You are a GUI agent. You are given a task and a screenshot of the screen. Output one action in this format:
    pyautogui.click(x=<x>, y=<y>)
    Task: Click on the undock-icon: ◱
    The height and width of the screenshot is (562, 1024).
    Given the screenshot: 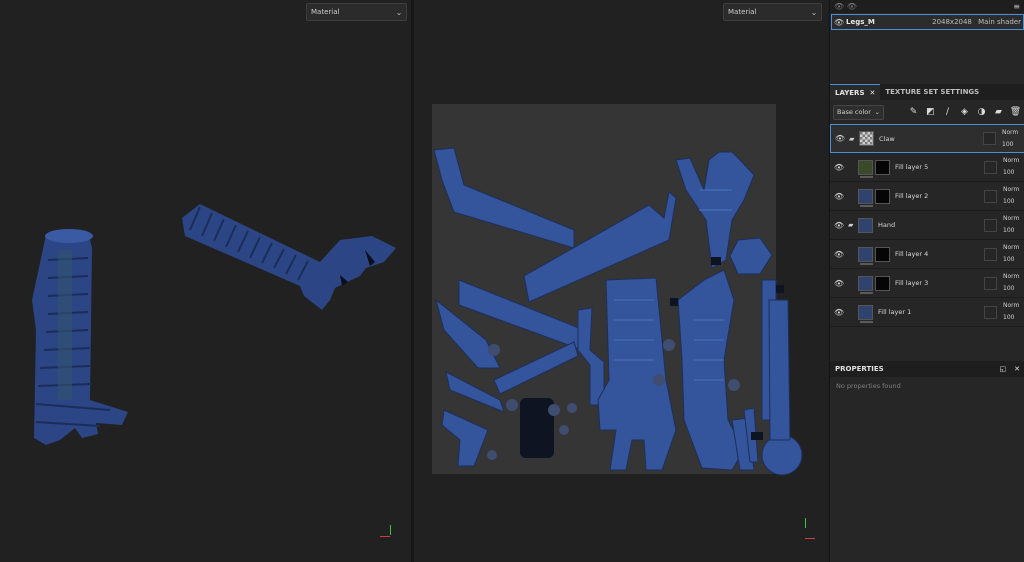 What is the action you would take?
    pyautogui.click(x=1003, y=369)
    